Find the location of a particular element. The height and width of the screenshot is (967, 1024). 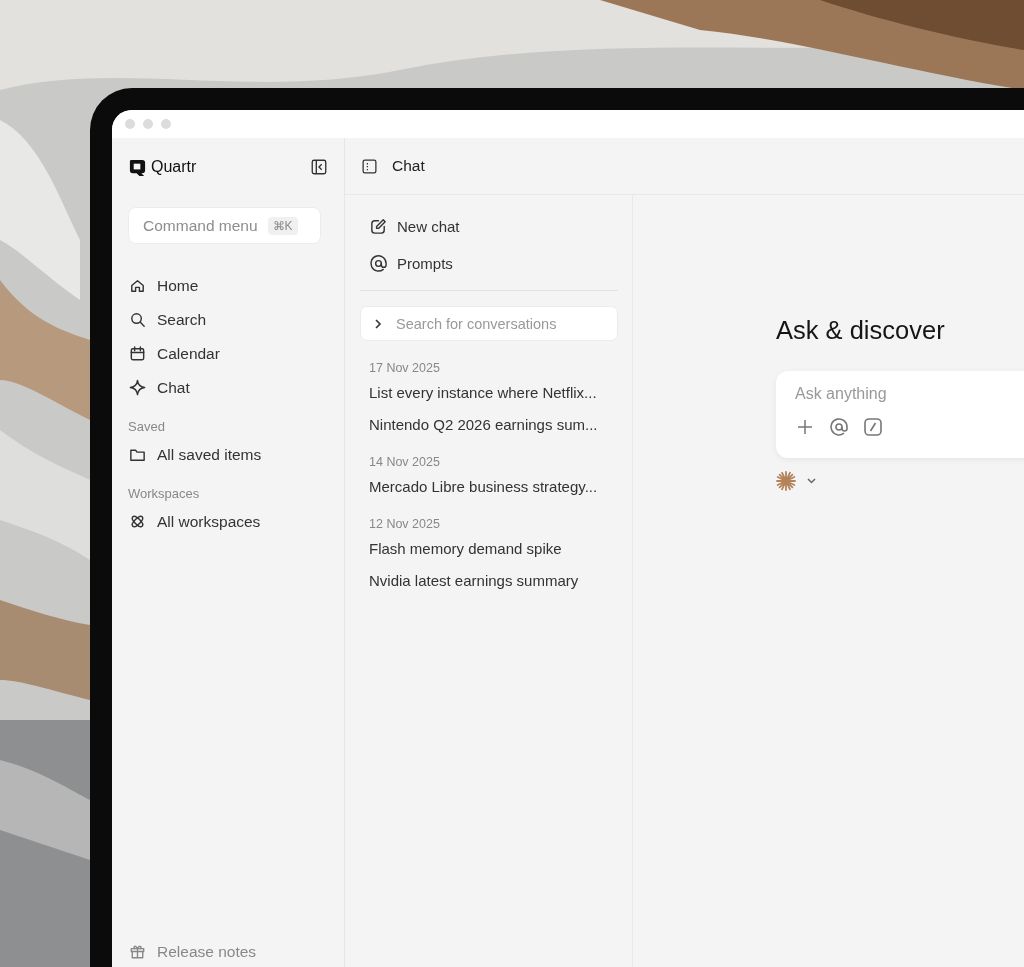

section-heading: Saved is located at coordinates (147, 426).